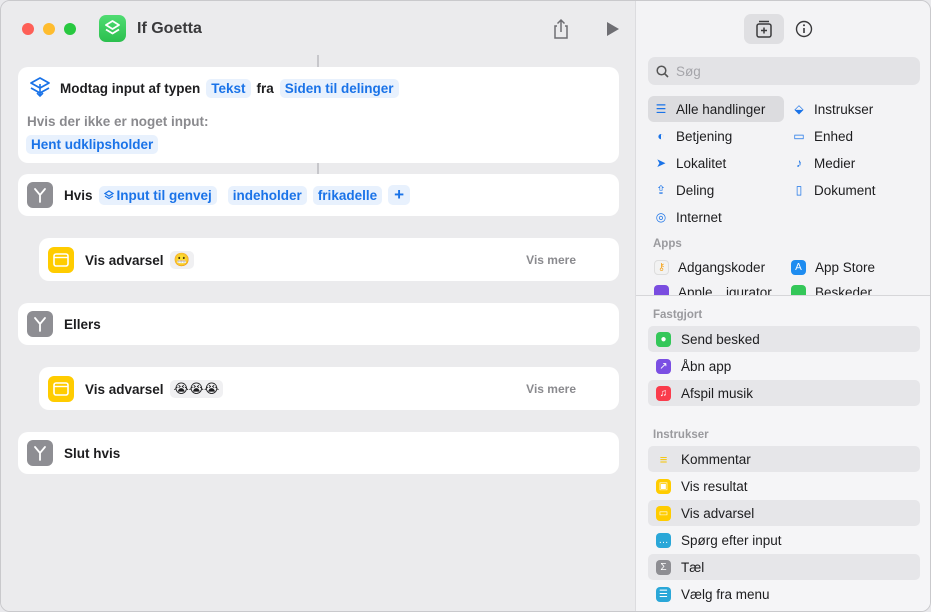 The height and width of the screenshot is (612, 931). What do you see at coordinates (92, 144) in the screenshot?
I see `fallback-action-token: Hent udklipsholder` at bounding box center [92, 144].